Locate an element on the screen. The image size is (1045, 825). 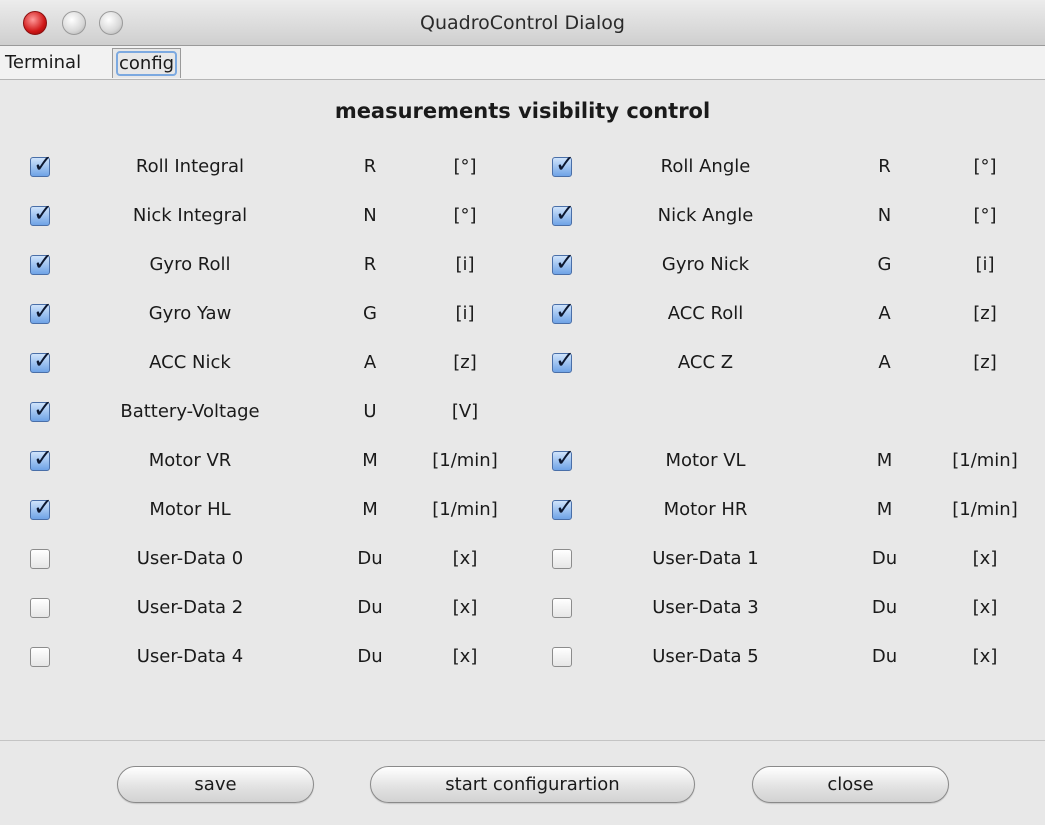
measurement-row: Battery-Voltage U [V] is located at coordinates (522, 412).